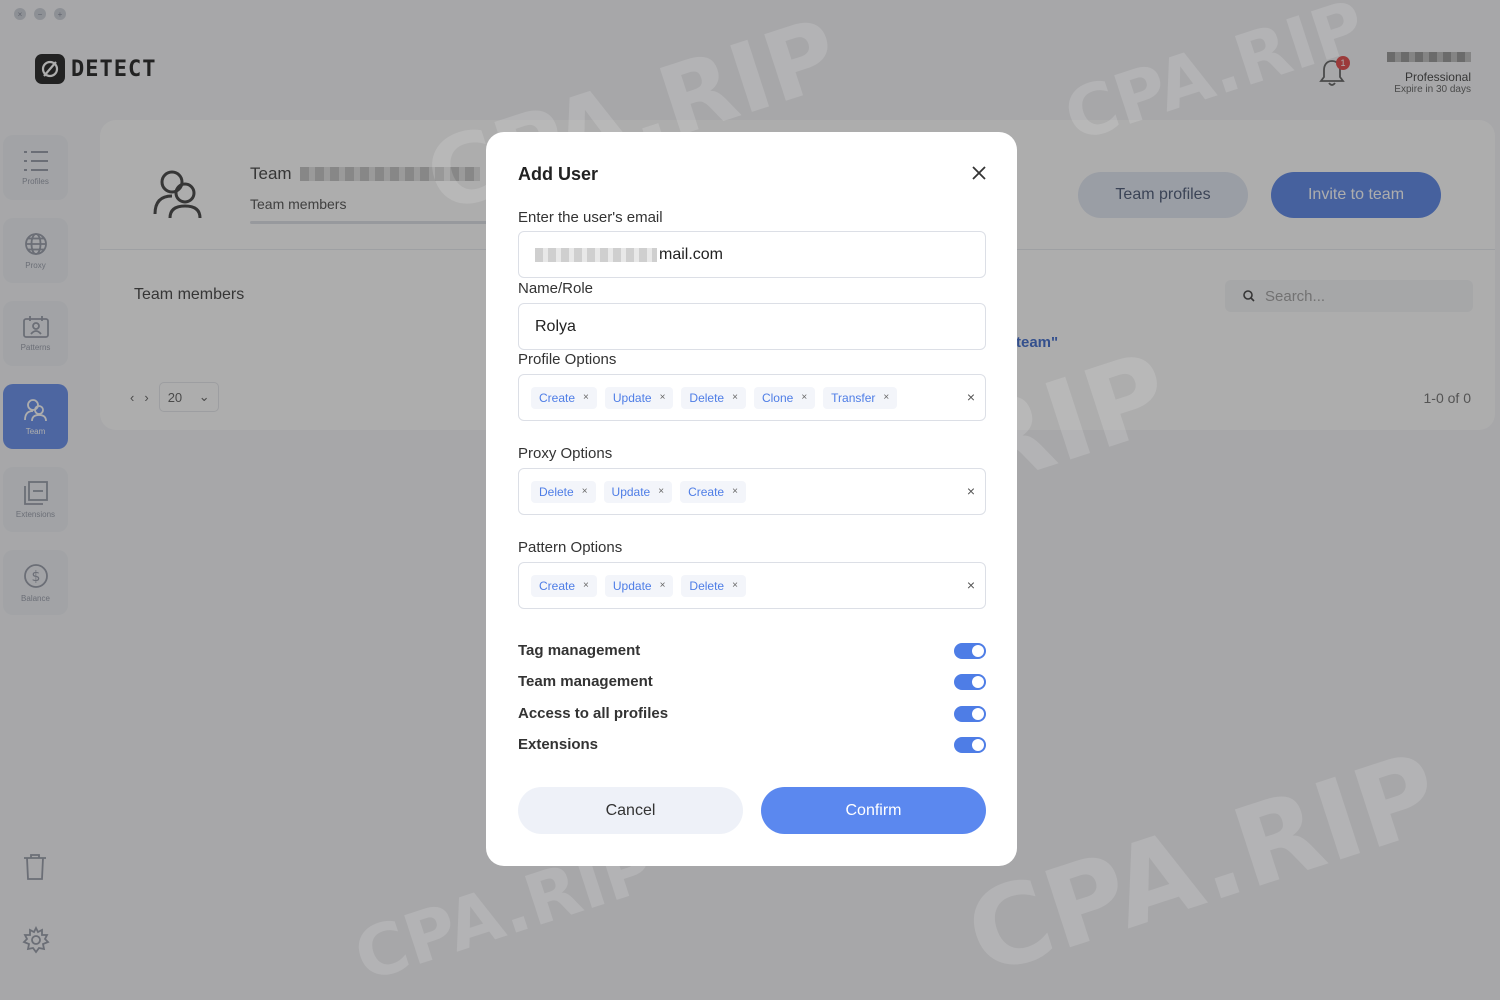 The image size is (1500, 1000). What do you see at coordinates (555, 326) in the screenshot?
I see `name-role-value: Rolya` at bounding box center [555, 326].